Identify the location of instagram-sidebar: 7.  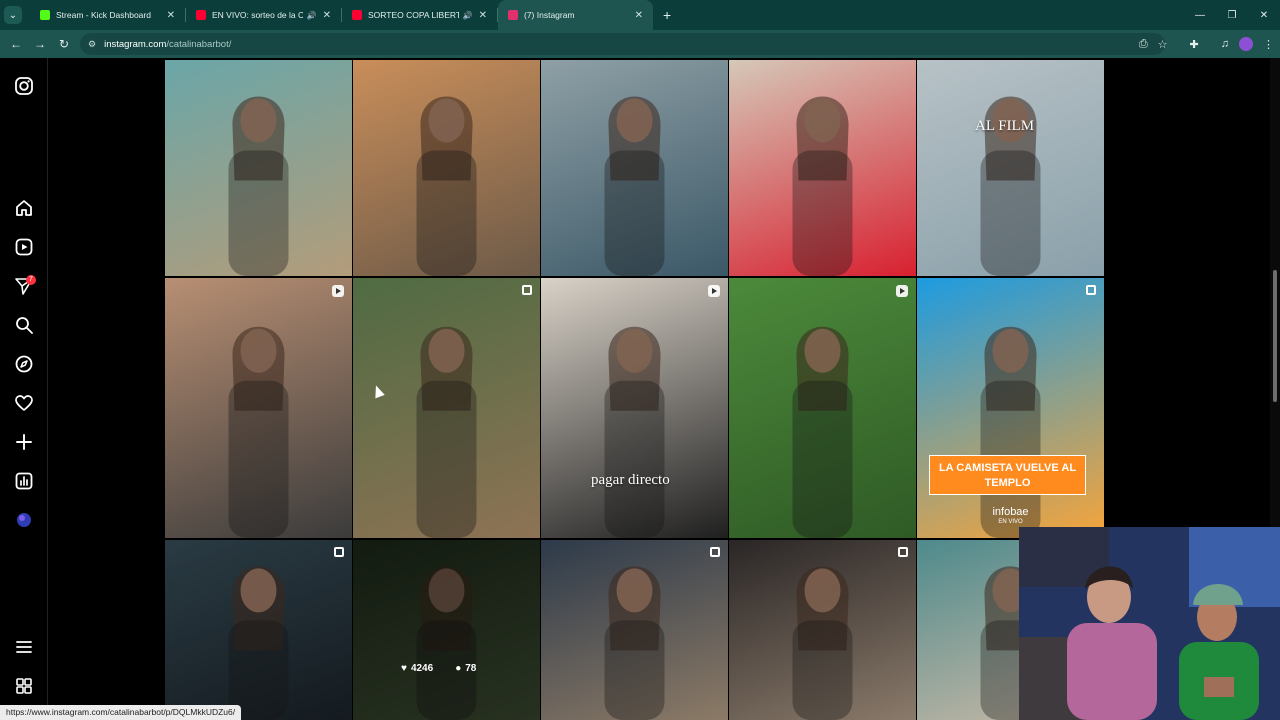
(24, 389).